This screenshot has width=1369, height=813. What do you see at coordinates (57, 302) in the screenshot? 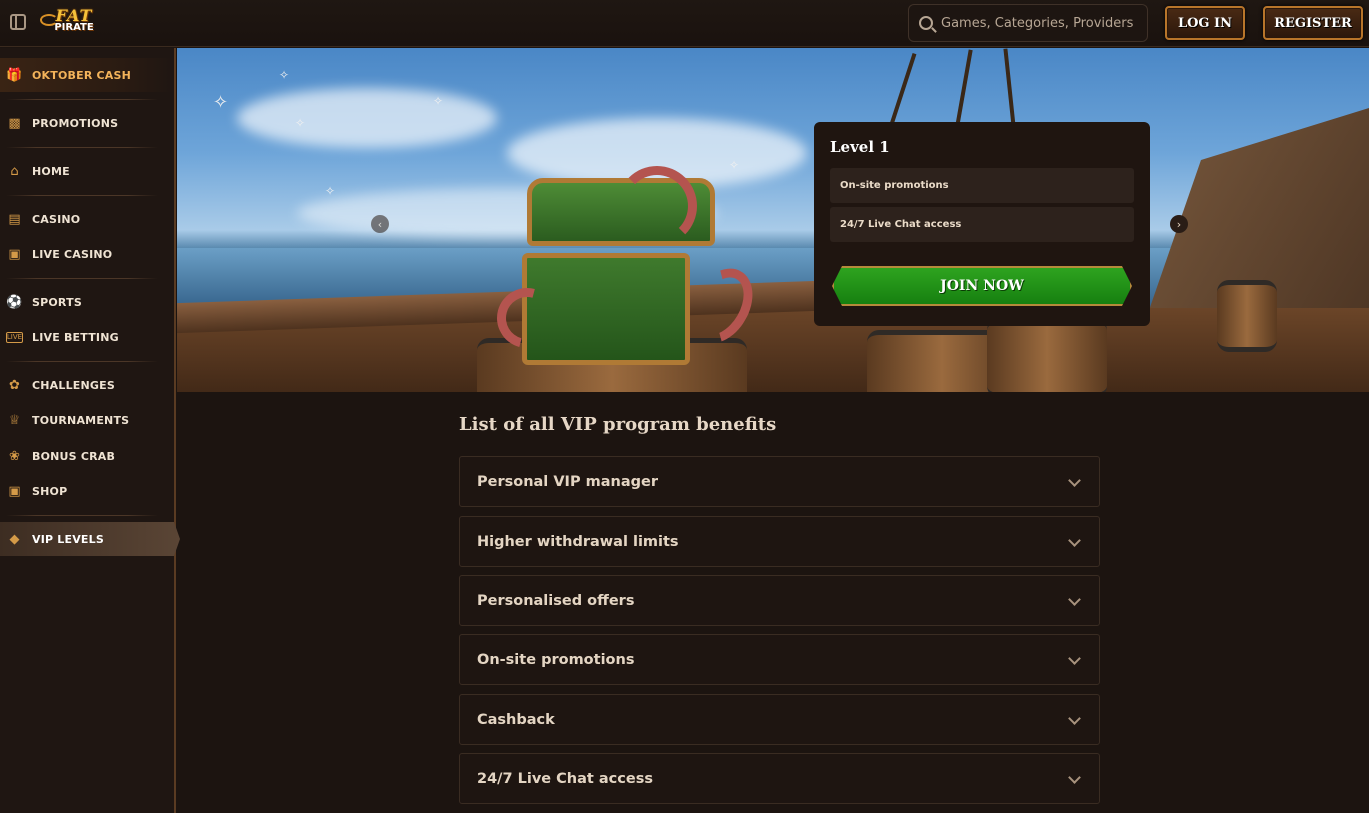
I see `sidebar-item-label: SPORTS` at bounding box center [57, 302].